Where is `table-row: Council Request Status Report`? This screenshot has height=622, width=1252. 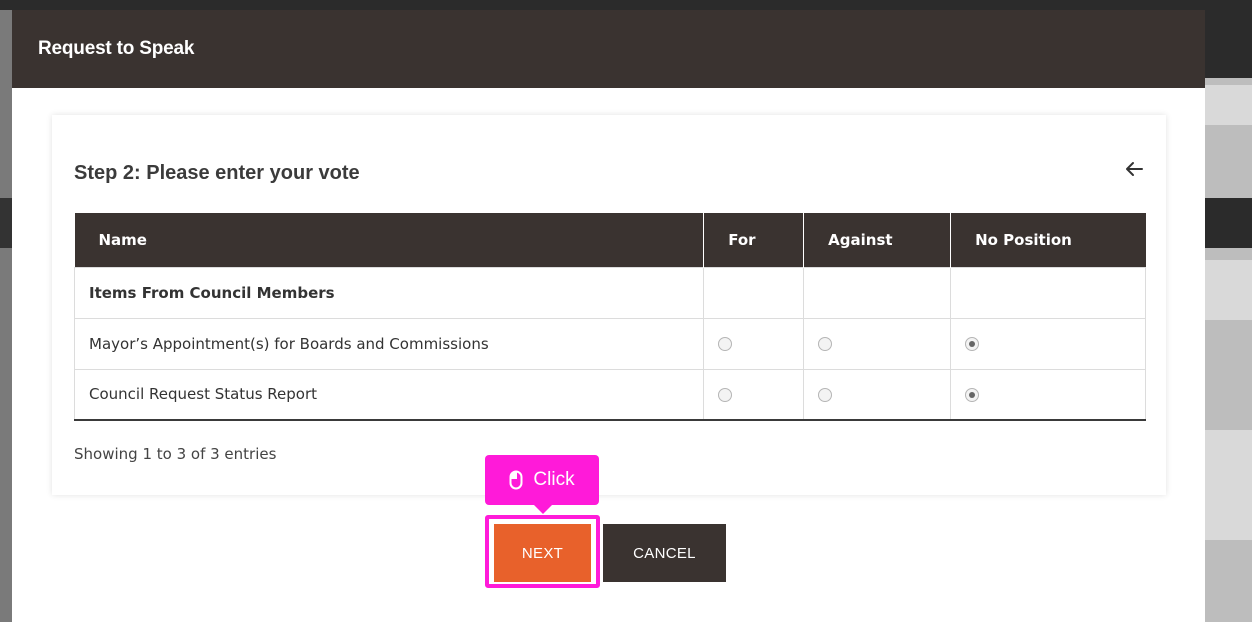
table-row: Council Request Status Report is located at coordinates (609, 394).